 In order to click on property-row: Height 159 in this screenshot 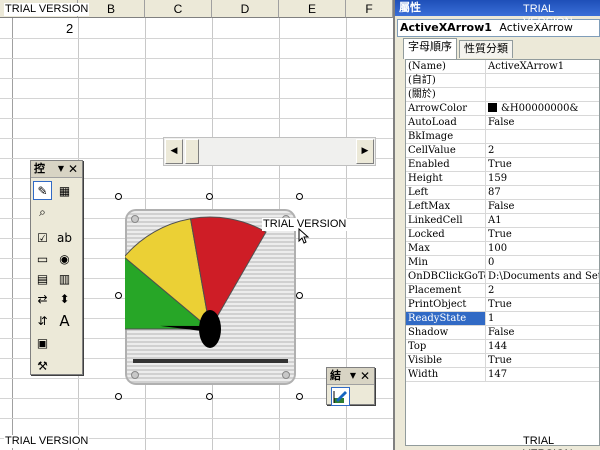, I will do `click(502, 179)`.